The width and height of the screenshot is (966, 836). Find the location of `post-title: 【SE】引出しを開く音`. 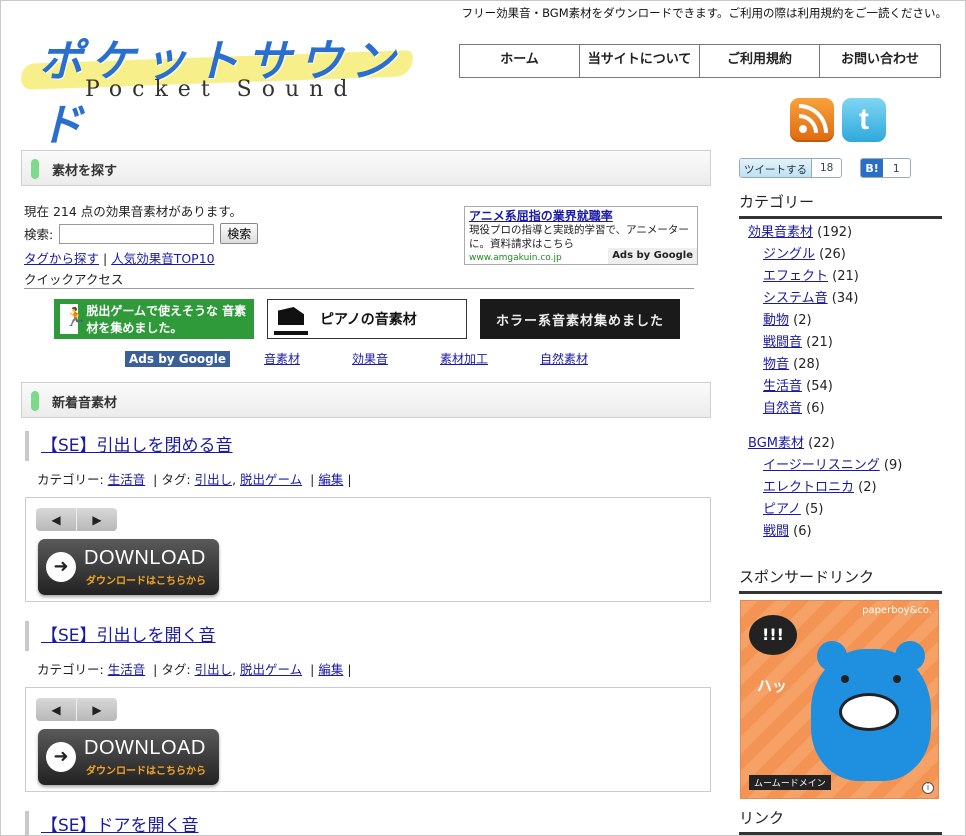

post-title: 【SE】引出しを開く音 is located at coordinates (120, 636).